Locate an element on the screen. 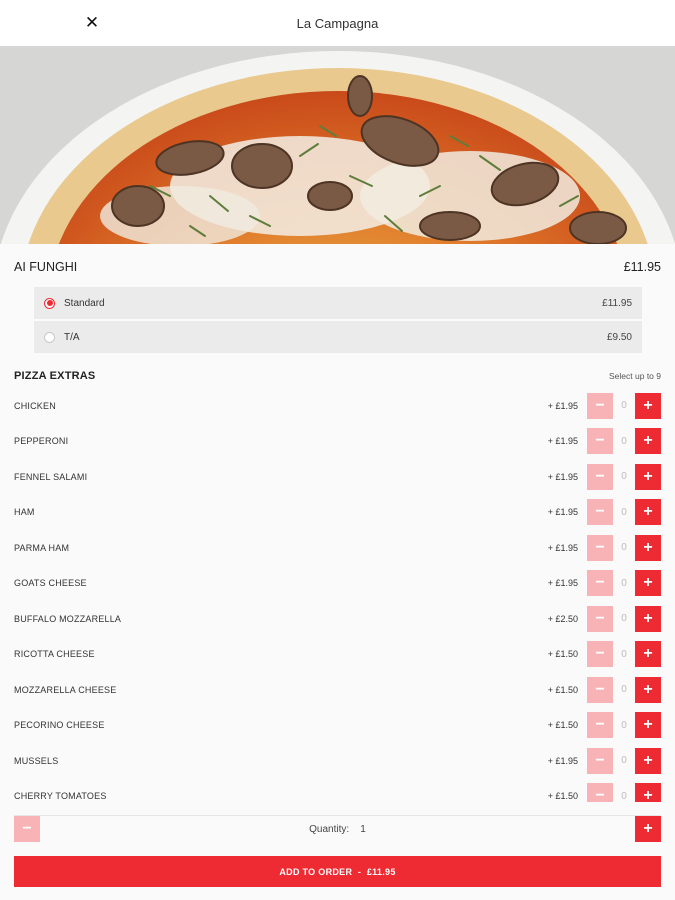  variant-label: Standard is located at coordinates (84, 303).